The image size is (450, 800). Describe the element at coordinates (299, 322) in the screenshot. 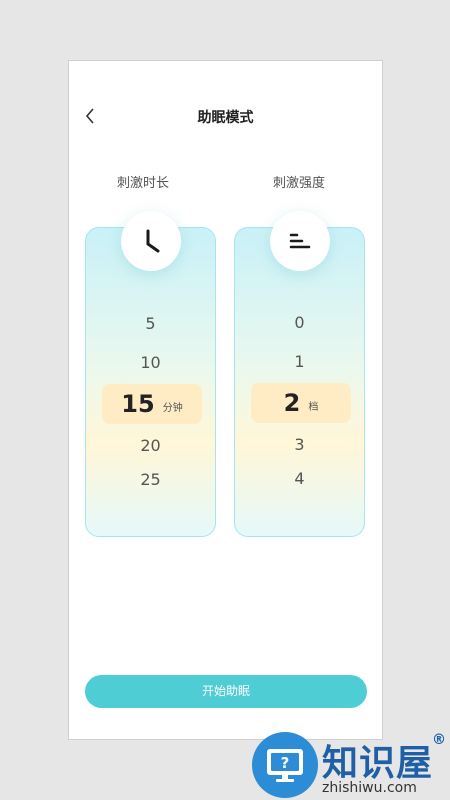

I see `intensity-option: 0` at that location.